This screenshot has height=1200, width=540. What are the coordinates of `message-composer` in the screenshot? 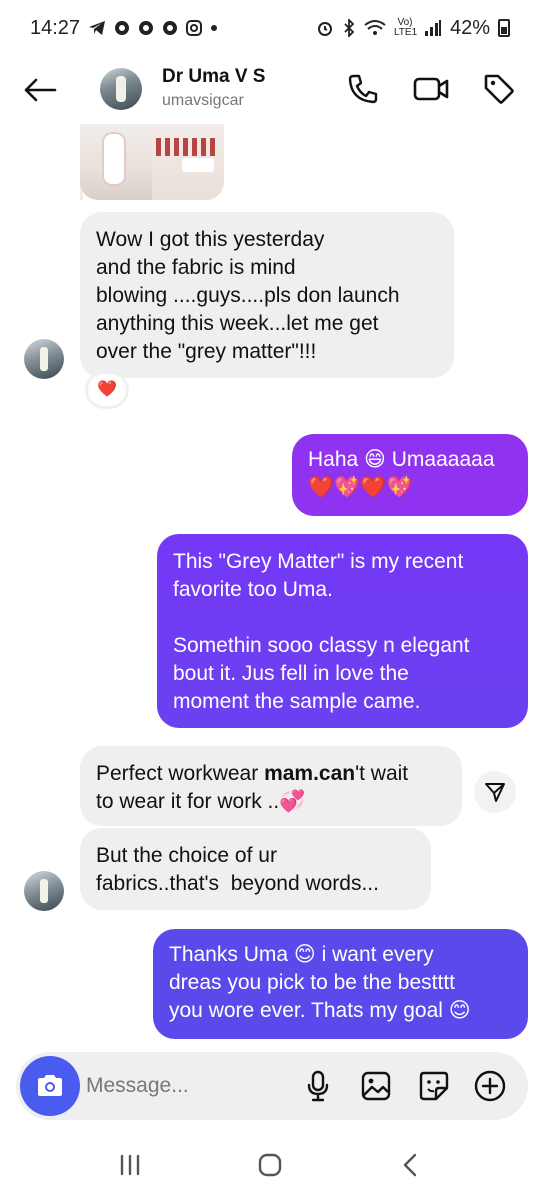 It's located at (272, 1086).